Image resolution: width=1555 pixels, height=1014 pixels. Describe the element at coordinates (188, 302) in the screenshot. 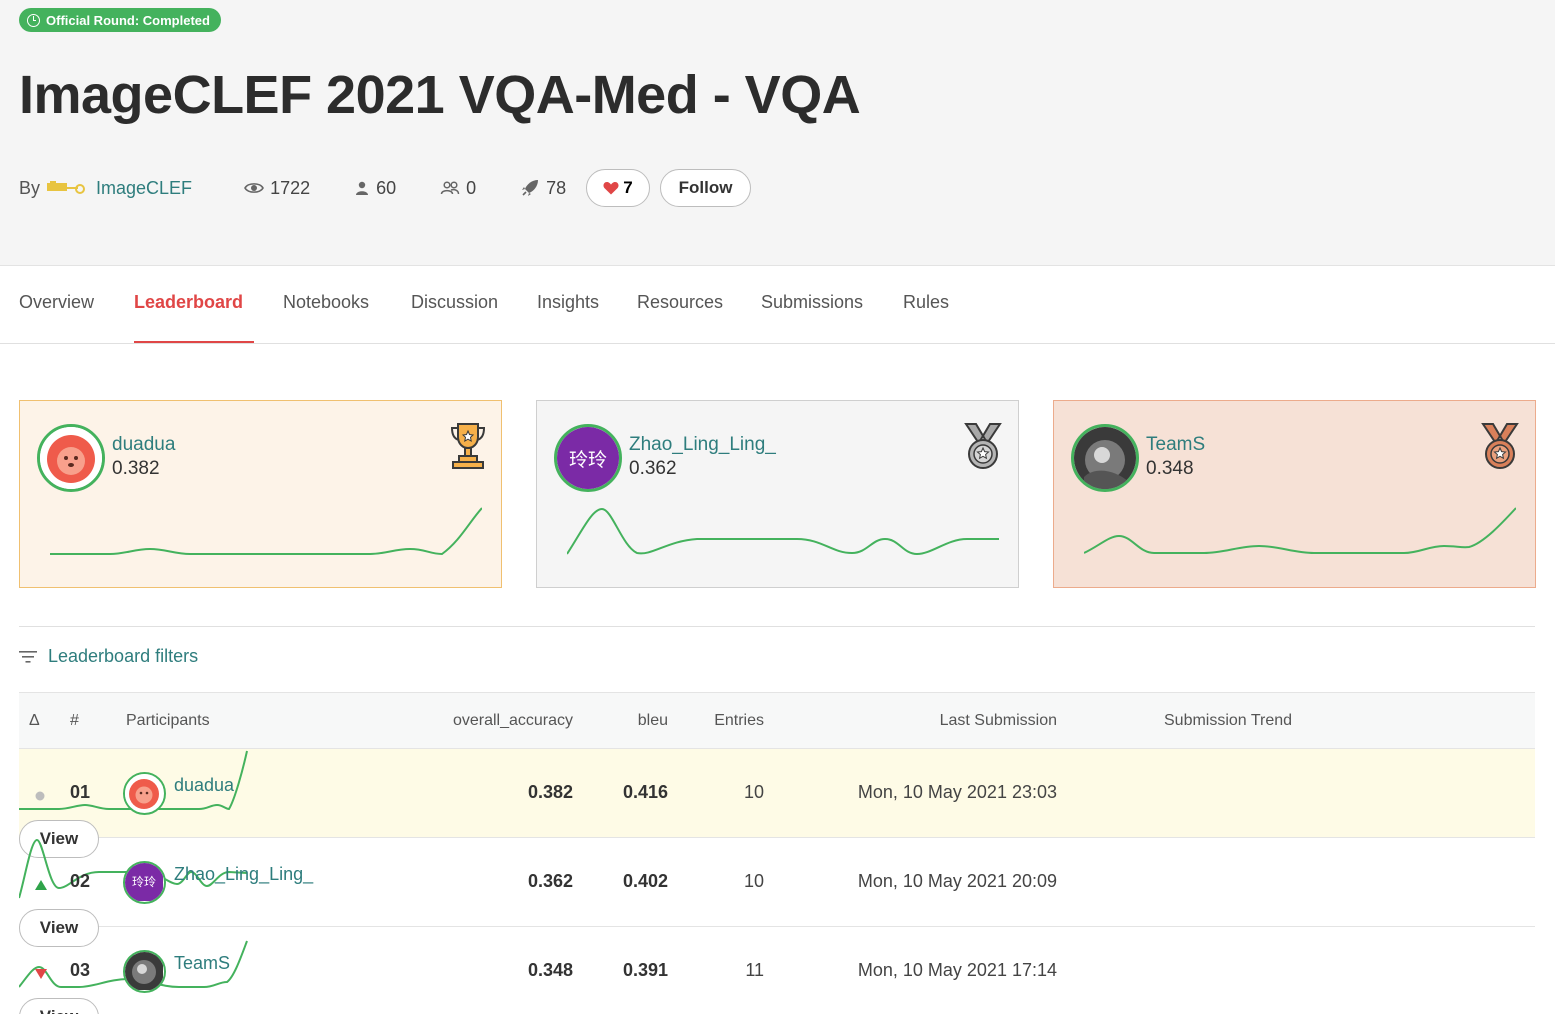

I see `tab-leaderboard: Leaderboard` at that location.